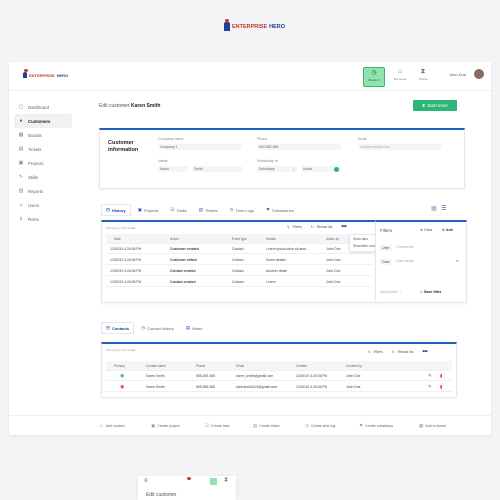 This screenshot has height=500, width=500. Describe the element at coordinates (374, 77) in the screenshot. I see `check-in-button: ◷ Check in` at that location.